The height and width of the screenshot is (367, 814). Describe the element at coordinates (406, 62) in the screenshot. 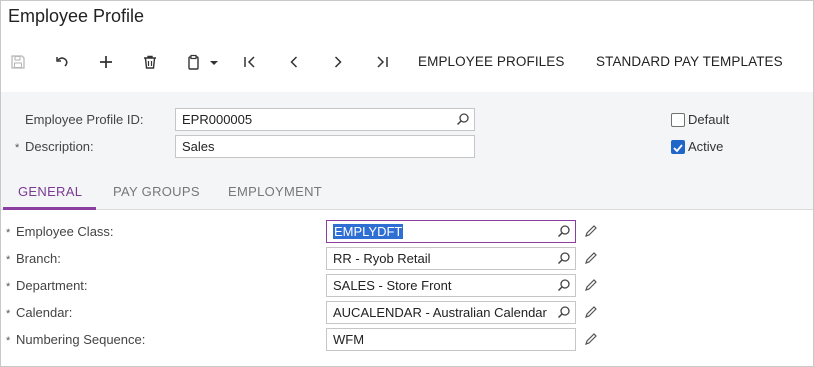

I see `toolbar: EMPLOYEE PROFILES STANDARD PAY TEMPLATES` at that location.